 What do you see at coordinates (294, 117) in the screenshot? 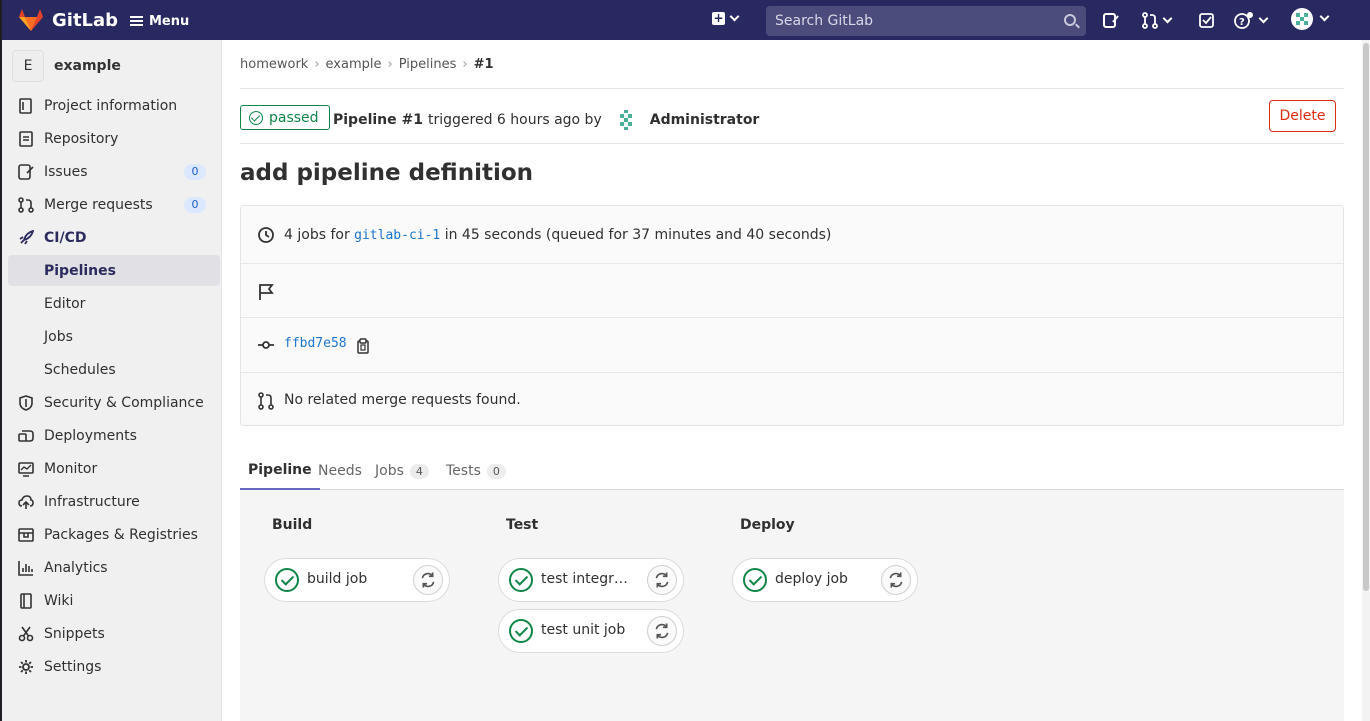
I see `status-label: passed` at bounding box center [294, 117].